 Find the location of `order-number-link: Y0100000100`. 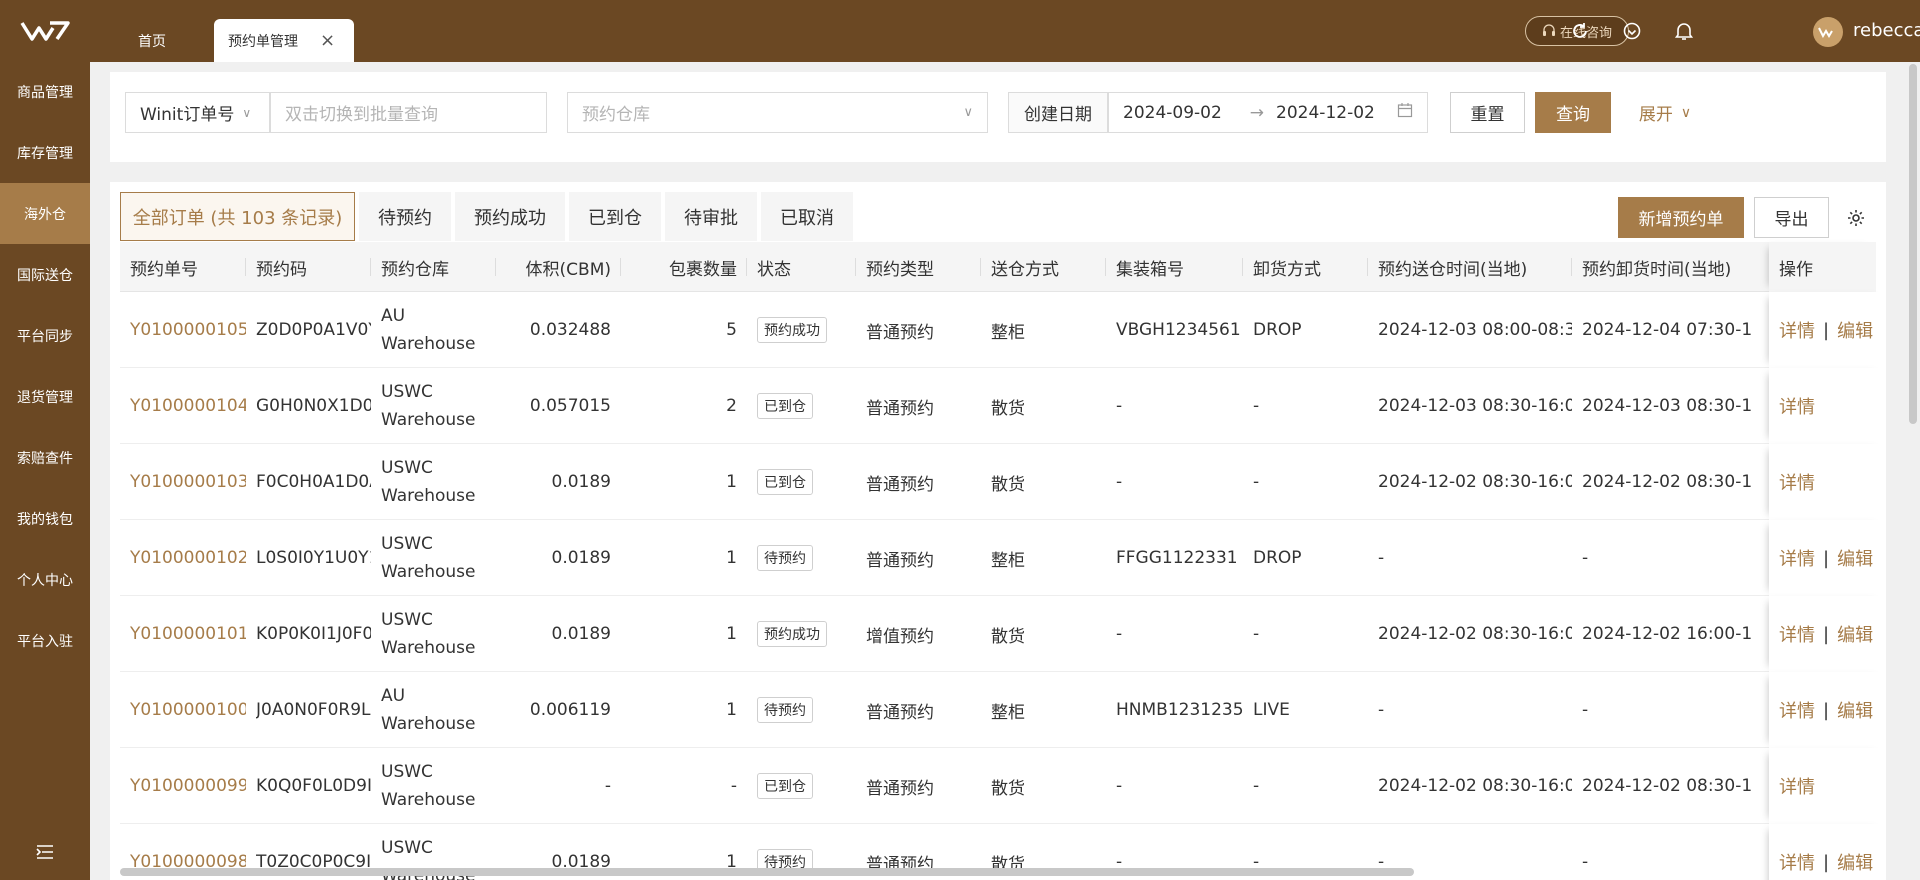

order-number-link: Y0100000100 is located at coordinates (188, 710).